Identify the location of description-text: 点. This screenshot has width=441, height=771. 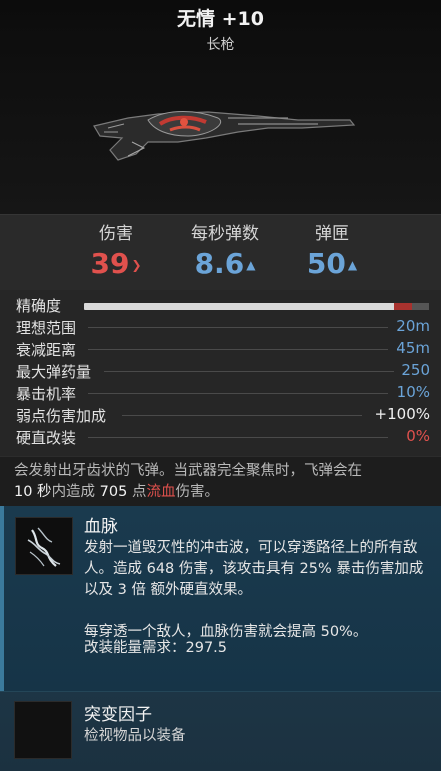
(139, 492).